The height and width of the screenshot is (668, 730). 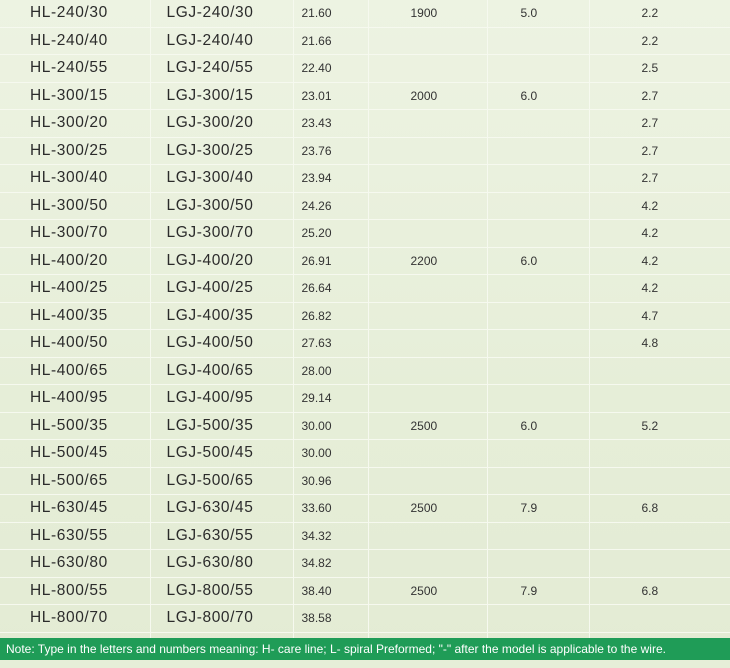 I want to click on wire-cell: LGJ-630/55, so click(x=222, y=536).